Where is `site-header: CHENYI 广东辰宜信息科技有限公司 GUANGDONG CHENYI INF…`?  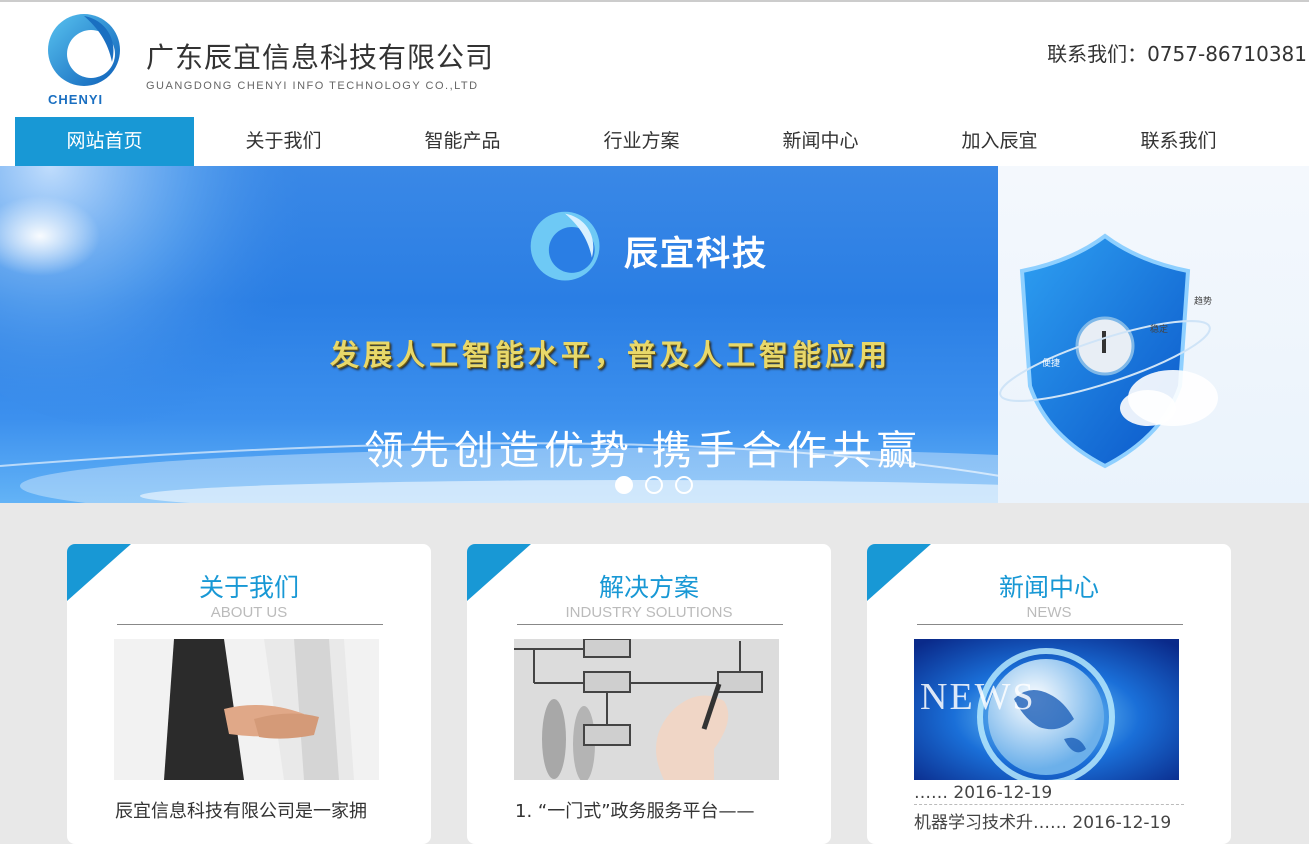
site-header: CHENYI 广东辰宜信息科技有限公司 GUANGDONG CHENYI INF… is located at coordinates (654, 59).